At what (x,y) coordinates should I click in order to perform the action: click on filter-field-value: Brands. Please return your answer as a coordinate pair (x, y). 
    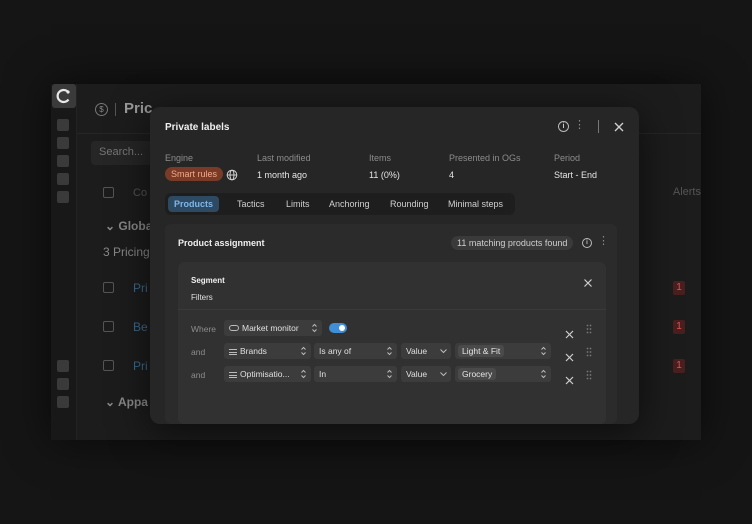
    Looking at the image, I should click on (253, 351).